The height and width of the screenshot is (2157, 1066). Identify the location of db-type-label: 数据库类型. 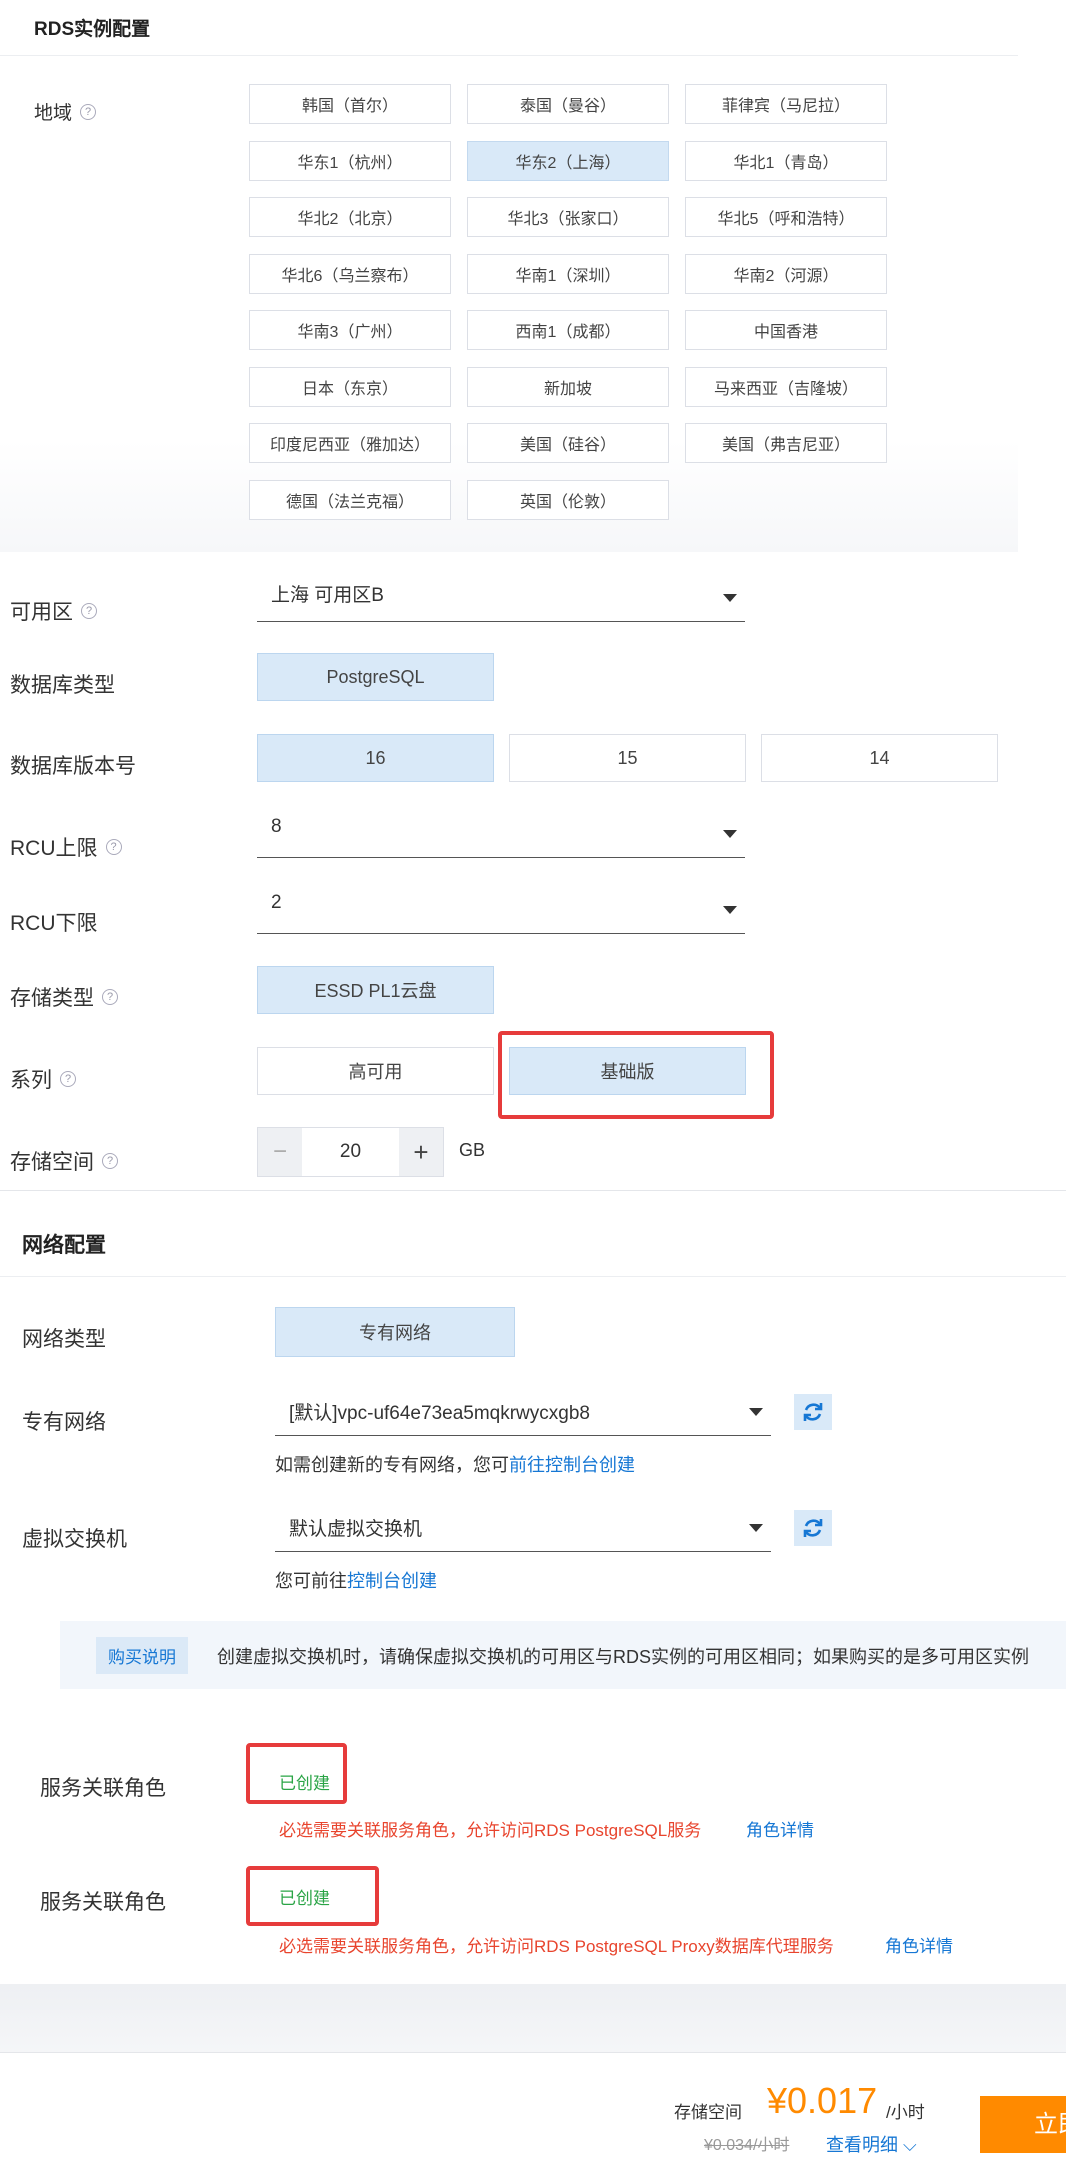
(62, 685).